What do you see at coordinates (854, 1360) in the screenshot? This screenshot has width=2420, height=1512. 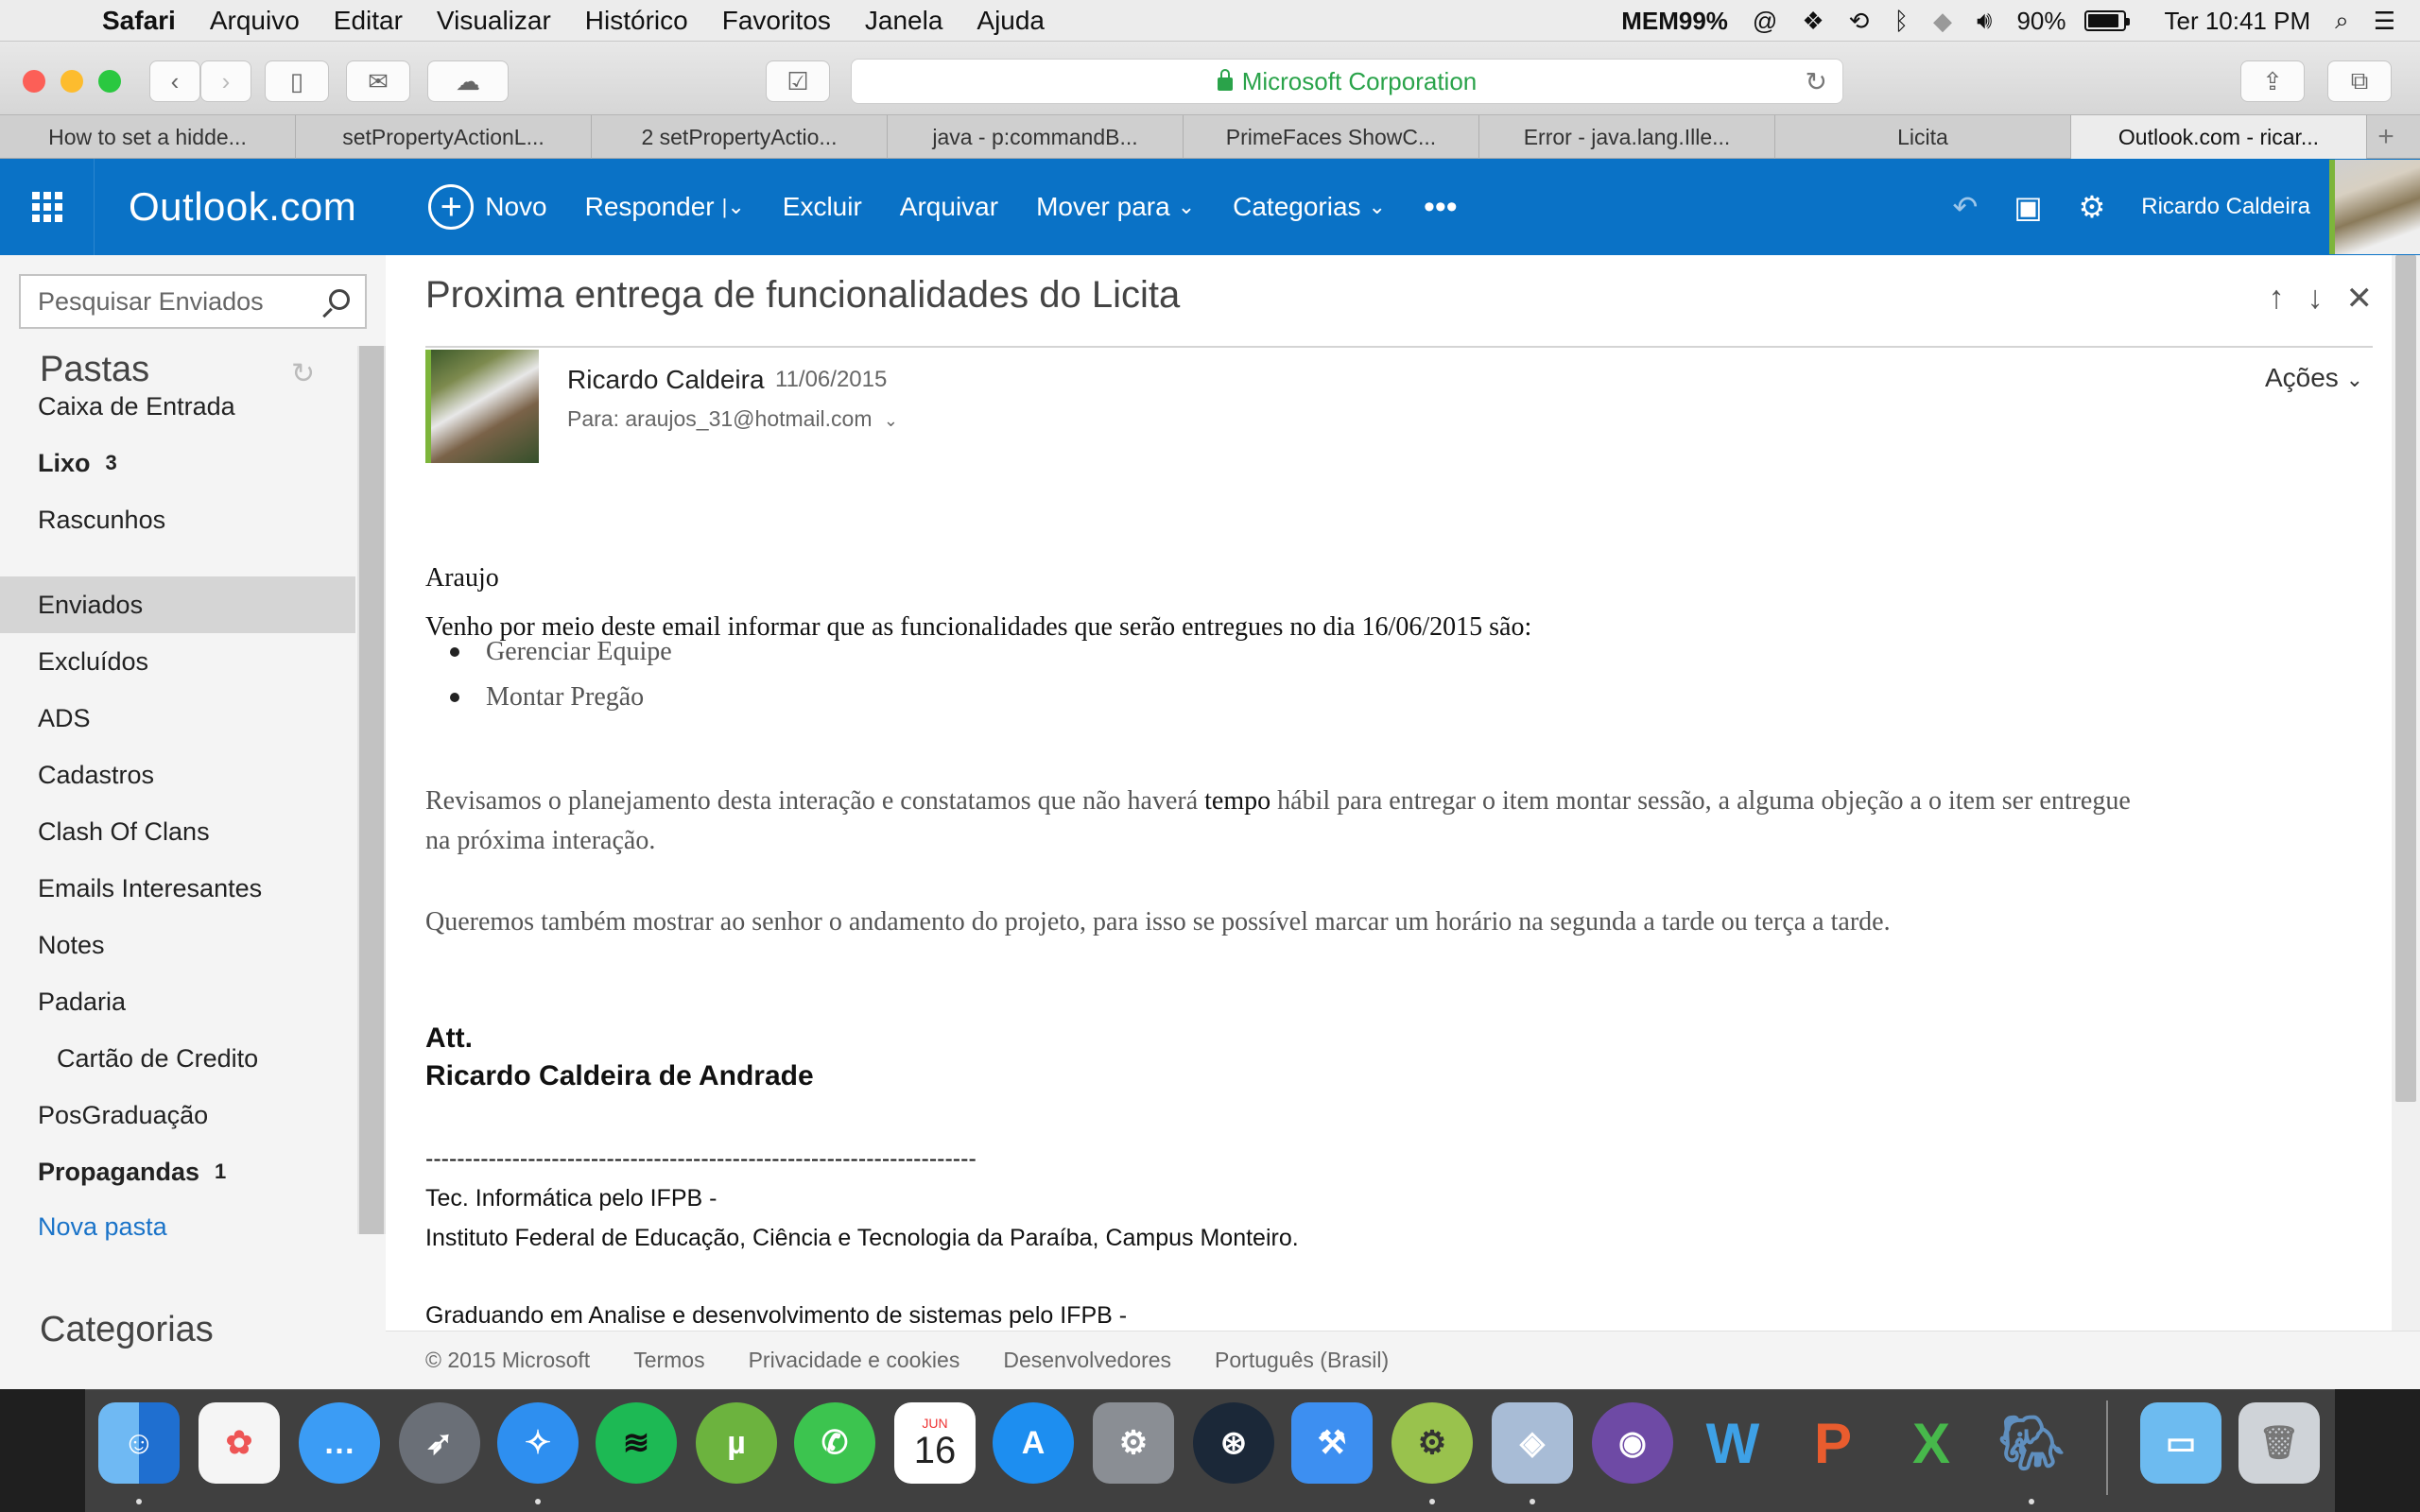 I see `footer-privacy-link: Privacidade e cookies` at bounding box center [854, 1360].